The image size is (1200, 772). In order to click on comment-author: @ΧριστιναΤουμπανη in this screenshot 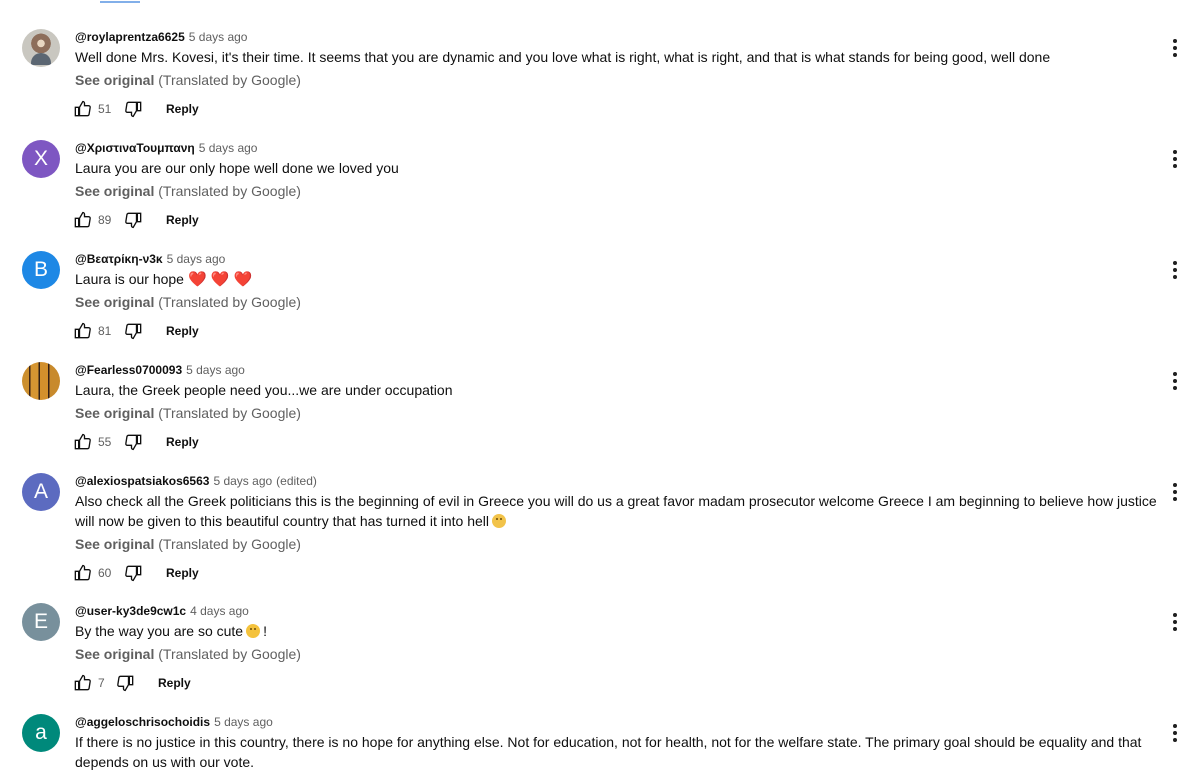, I will do `click(135, 148)`.